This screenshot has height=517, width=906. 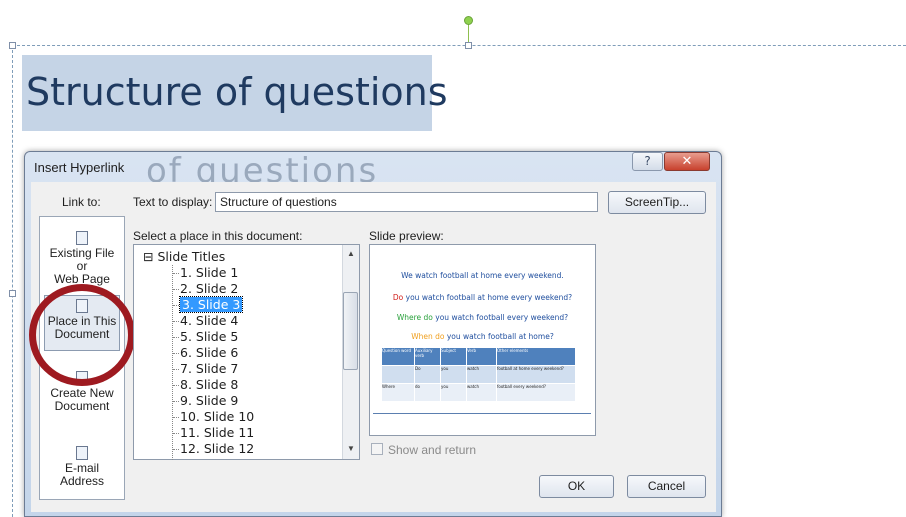 What do you see at coordinates (350, 331) in the screenshot?
I see `tree-scroll-thumb` at bounding box center [350, 331].